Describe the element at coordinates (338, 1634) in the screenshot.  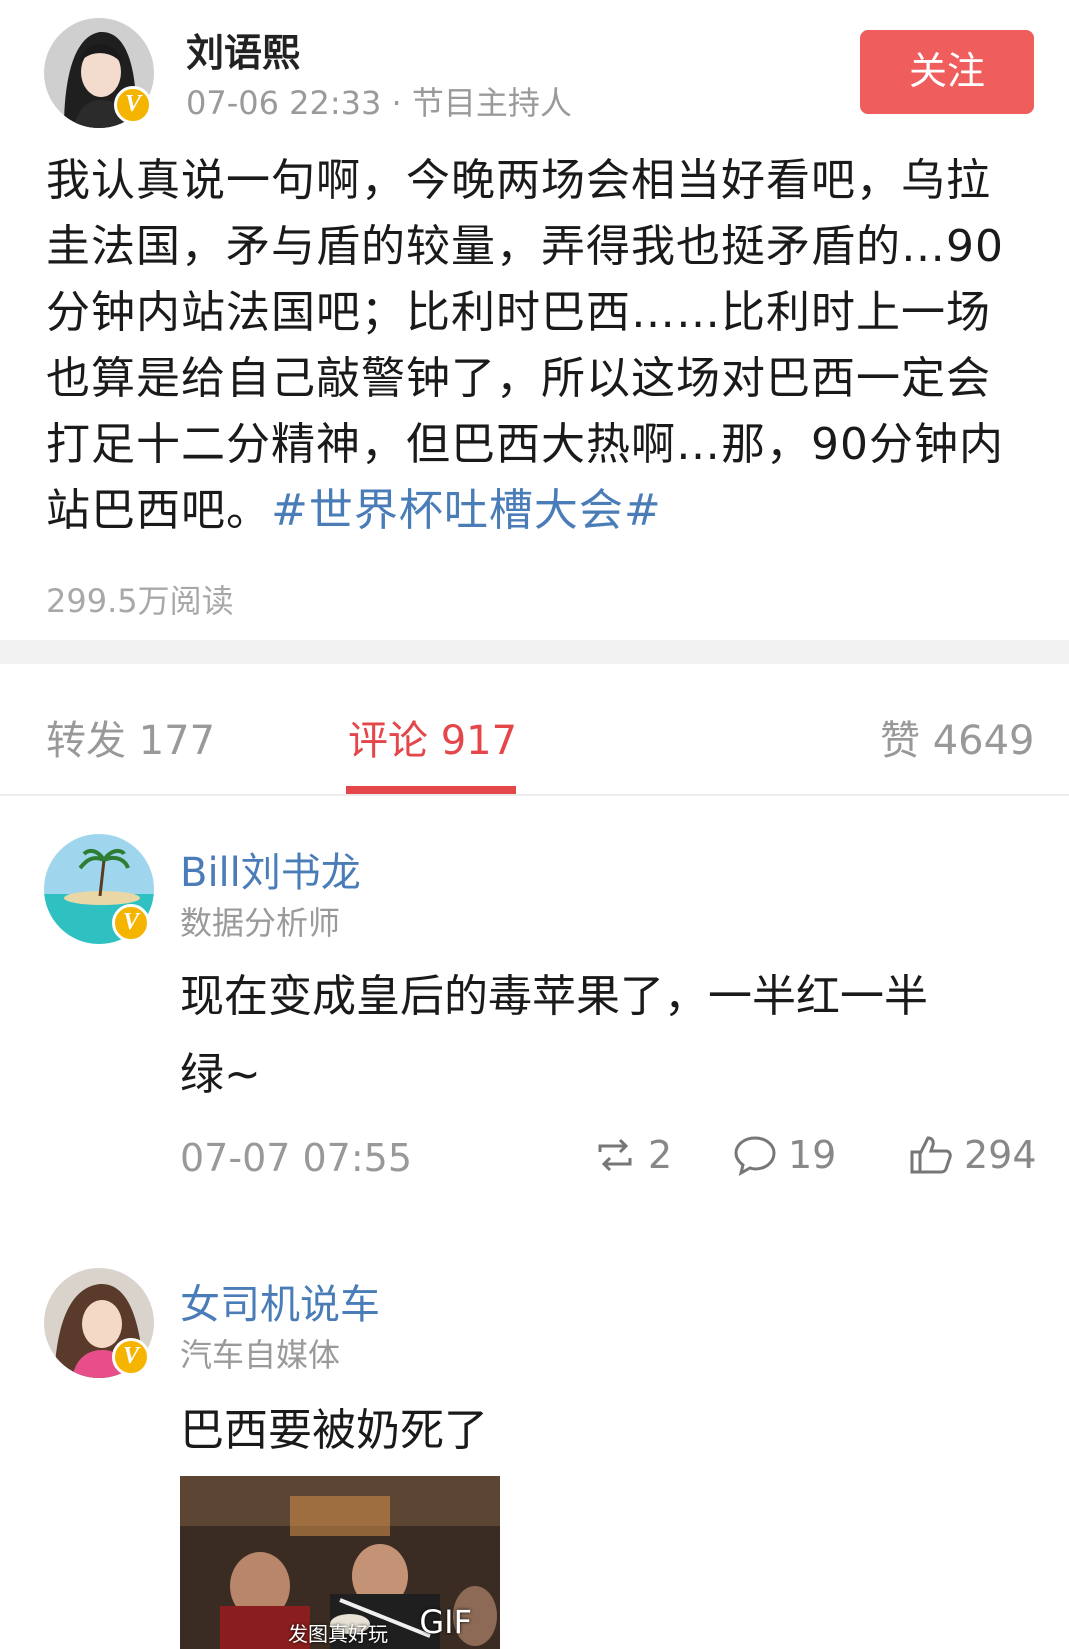
I see `gif-watermark-caption: 发图真好玩` at that location.